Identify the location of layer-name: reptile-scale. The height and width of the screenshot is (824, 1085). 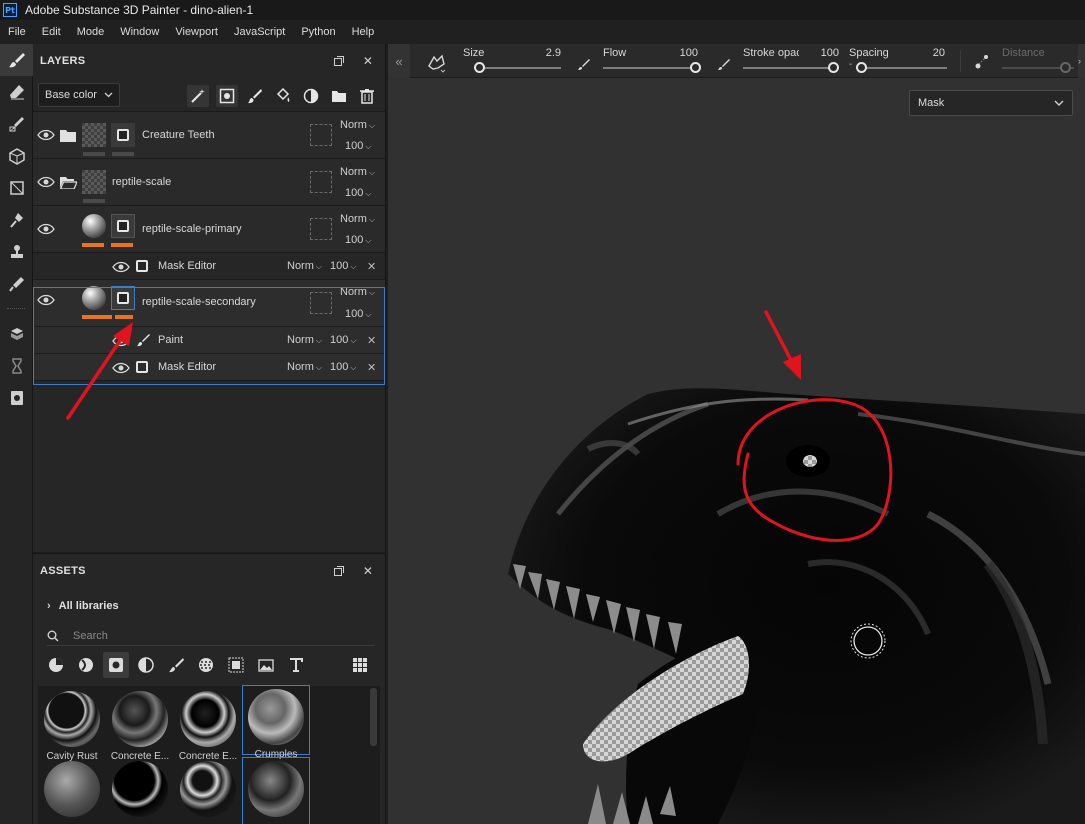
(141, 182).